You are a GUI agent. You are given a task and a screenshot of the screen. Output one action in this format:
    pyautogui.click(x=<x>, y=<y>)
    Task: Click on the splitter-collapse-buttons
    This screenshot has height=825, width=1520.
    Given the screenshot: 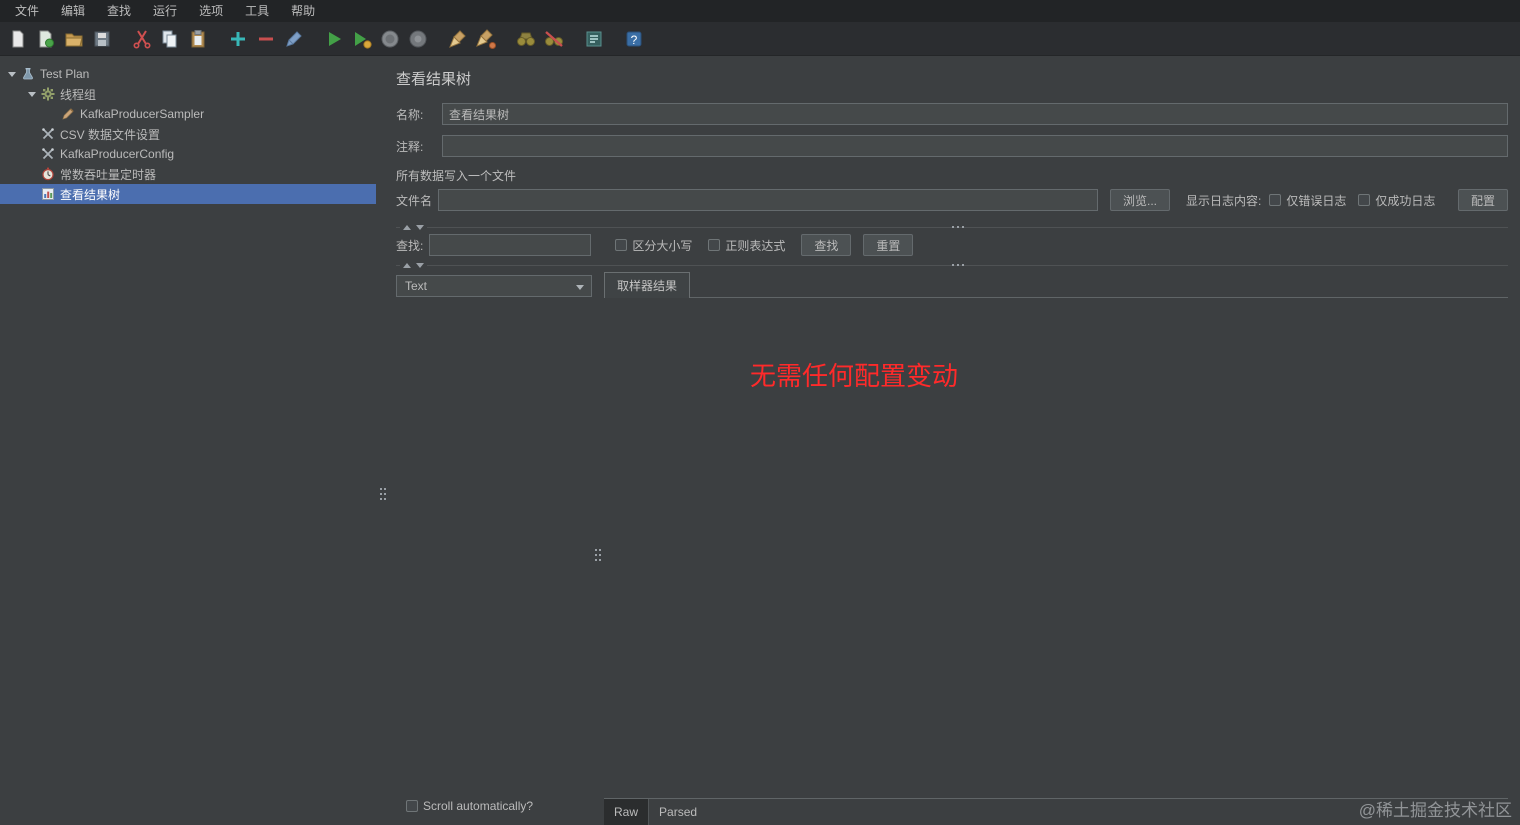 What is the action you would take?
    pyautogui.click(x=413, y=227)
    